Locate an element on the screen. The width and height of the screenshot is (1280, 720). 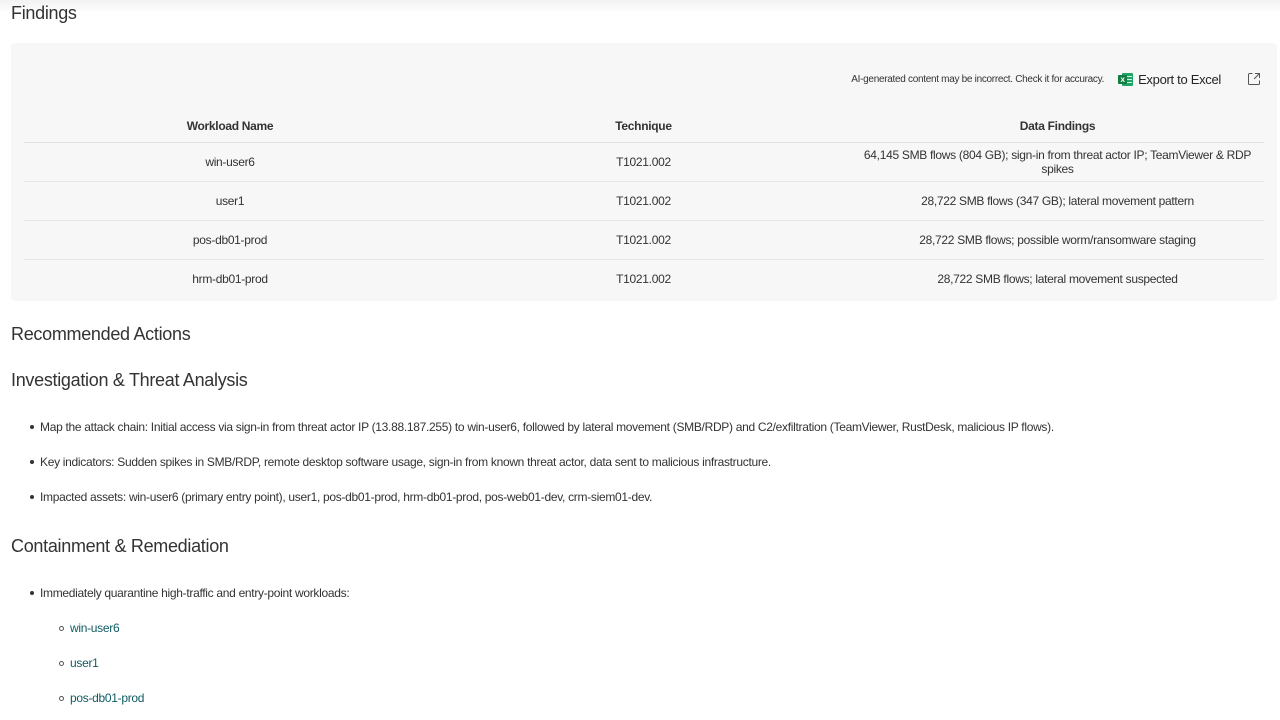
investigation-heading: Investigation & Threat Analysis is located at coordinates (129, 380).